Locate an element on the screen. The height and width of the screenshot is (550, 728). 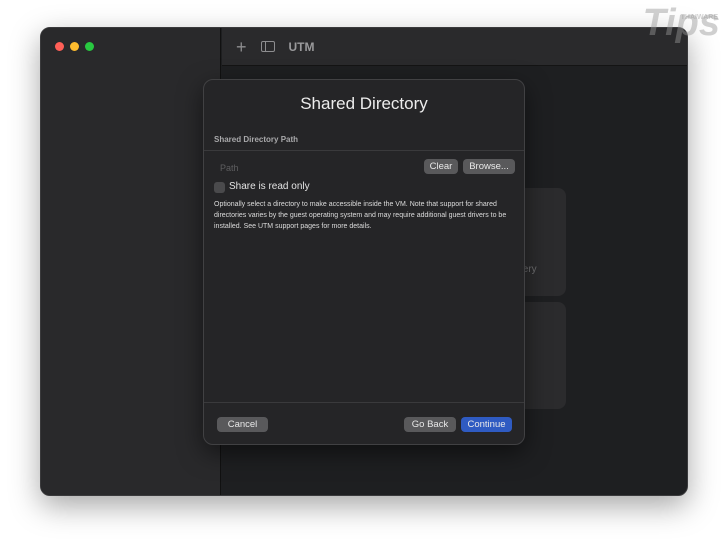
add-vm-button: + is located at coordinates (241, 47).